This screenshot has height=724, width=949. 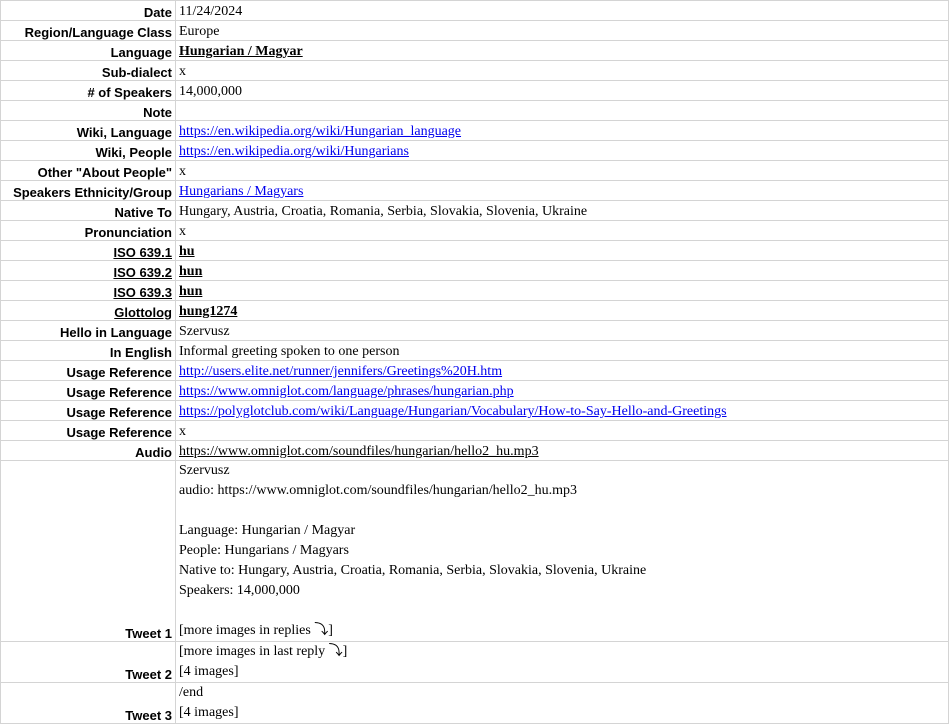 I want to click on language-value: Hungarian / Magyar, so click(x=562, y=50).